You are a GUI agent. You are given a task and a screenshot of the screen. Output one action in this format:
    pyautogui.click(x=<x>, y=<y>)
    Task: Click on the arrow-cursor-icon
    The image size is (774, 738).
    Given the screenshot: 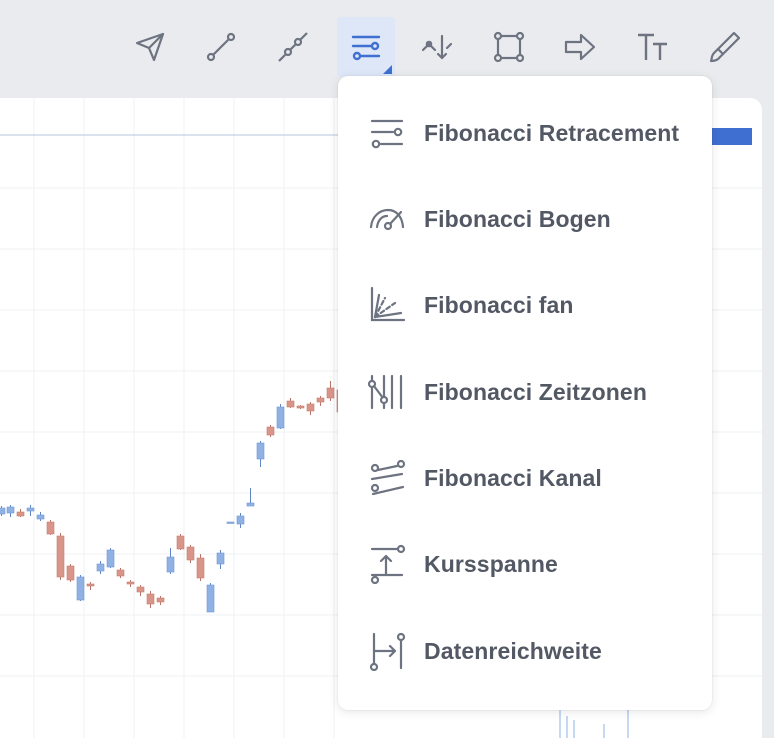 What is the action you would take?
    pyautogui.click(x=150, y=47)
    